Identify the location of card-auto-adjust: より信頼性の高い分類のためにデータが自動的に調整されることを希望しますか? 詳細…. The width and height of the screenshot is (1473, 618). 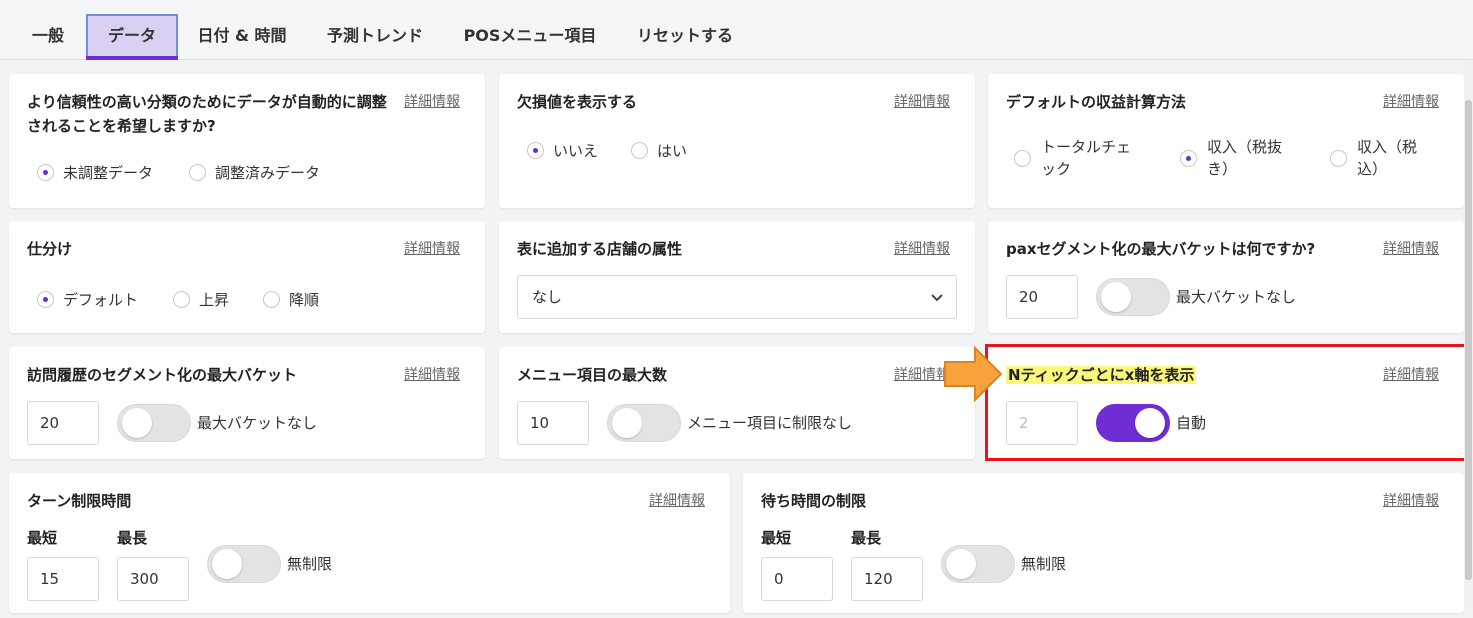
(247, 141).